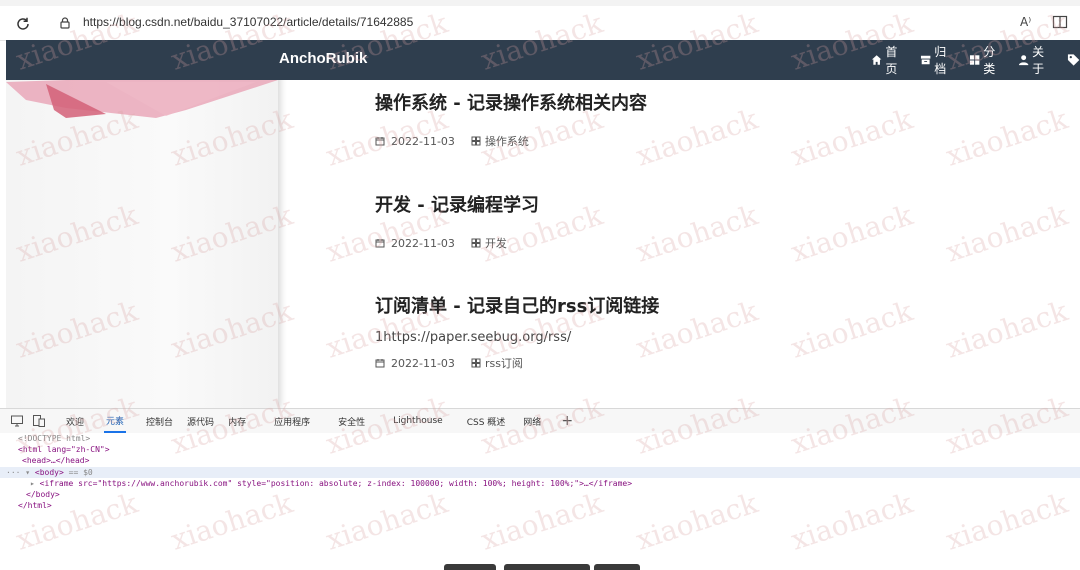  Describe the element at coordinates (55, 461) in the screenshot. I see `dom-head: <head>…</head>` at that location.